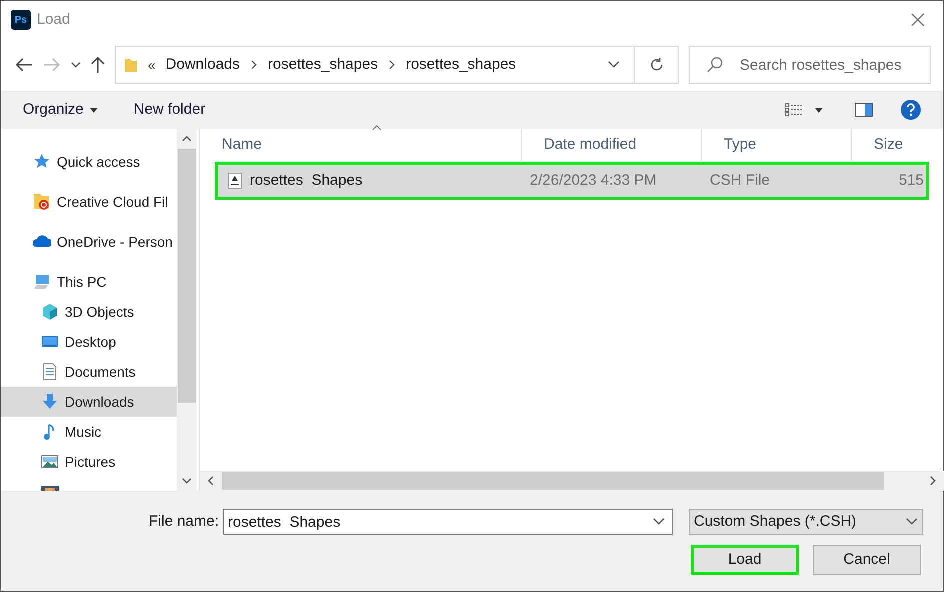 The image size is (944, 592). Describe the element at coordinates (89, 462) in the screenshot. I see `sidebar-item: Pictures` at that location.